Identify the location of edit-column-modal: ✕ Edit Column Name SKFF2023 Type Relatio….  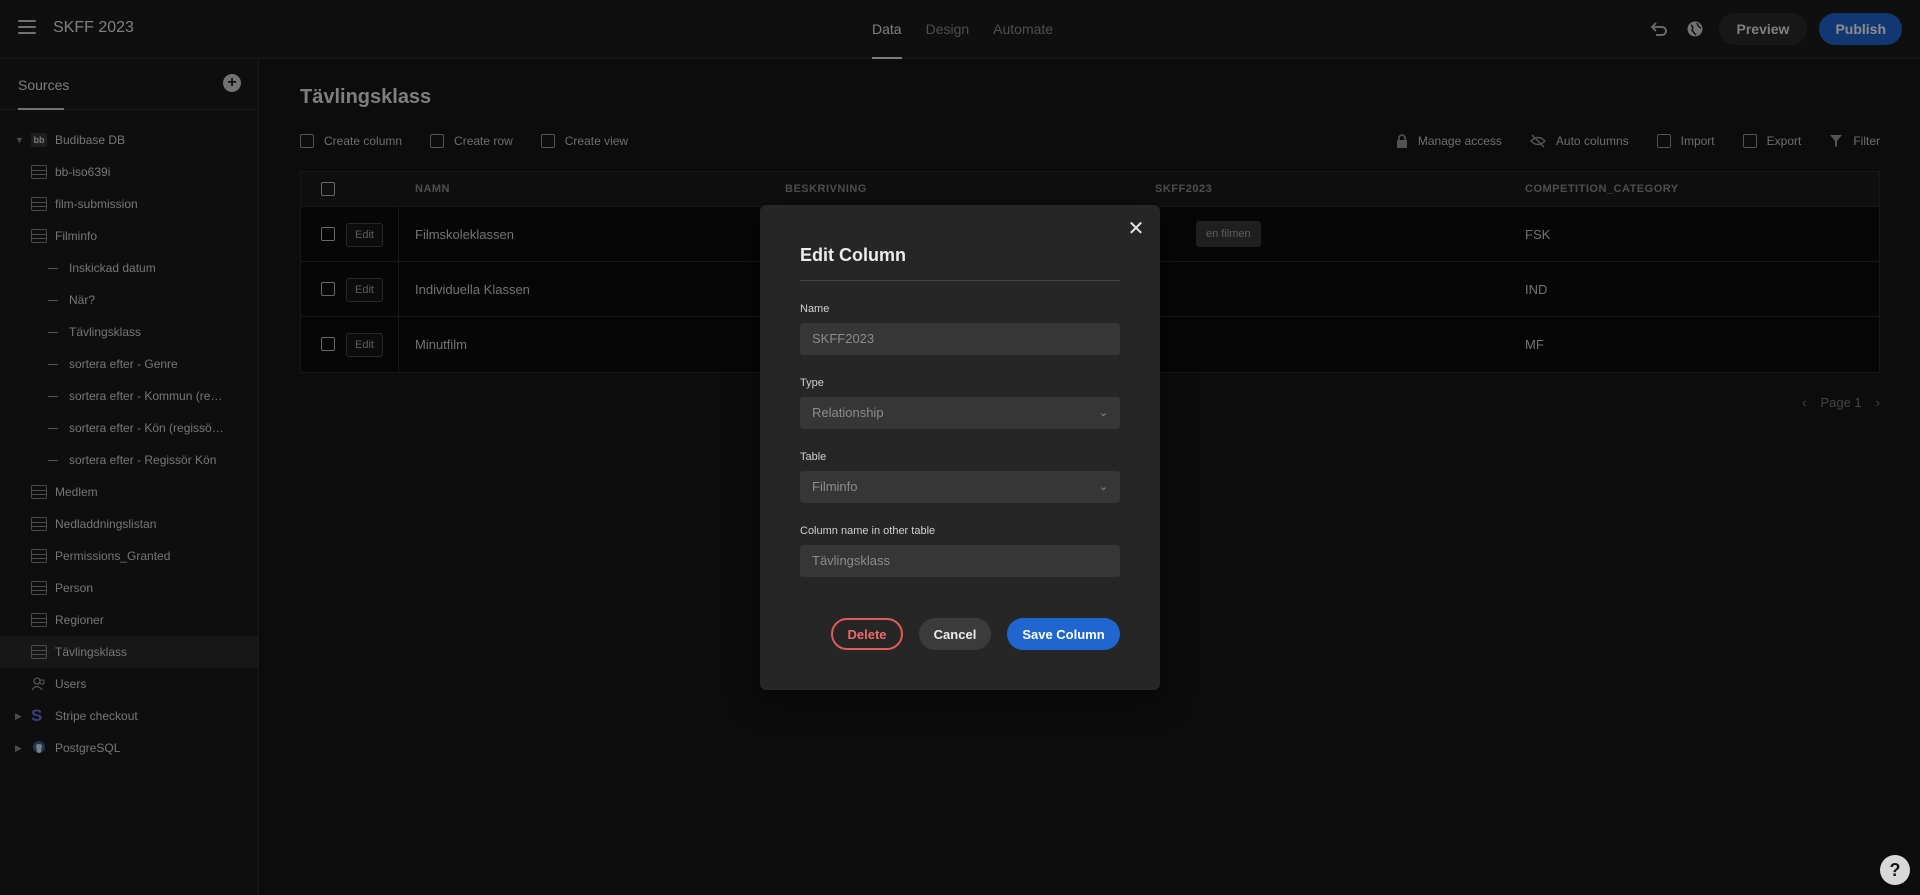
(960, 447).